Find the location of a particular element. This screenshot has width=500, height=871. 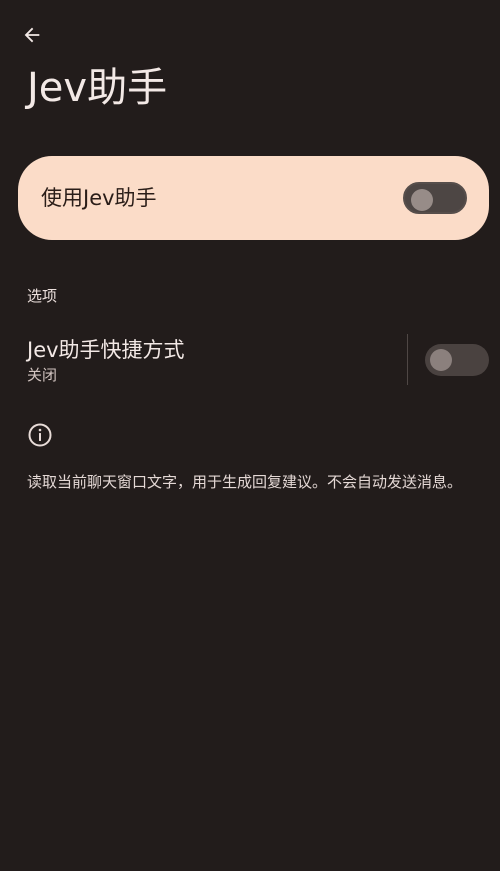

back-button is located at coordinates (32, 35).